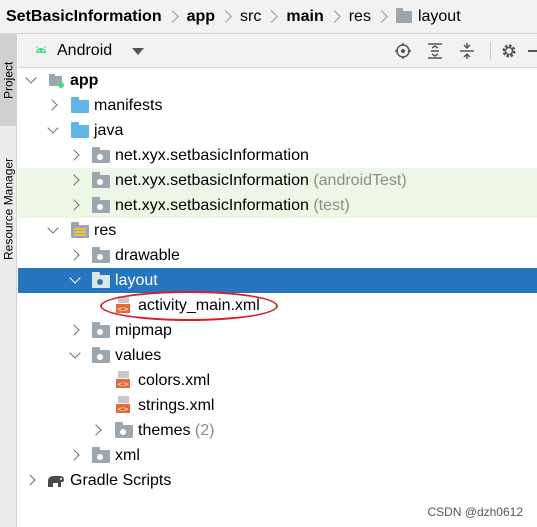 This screenshot has width=537, height=527. I want to click on tree-node-res: res, so click(277, 230).